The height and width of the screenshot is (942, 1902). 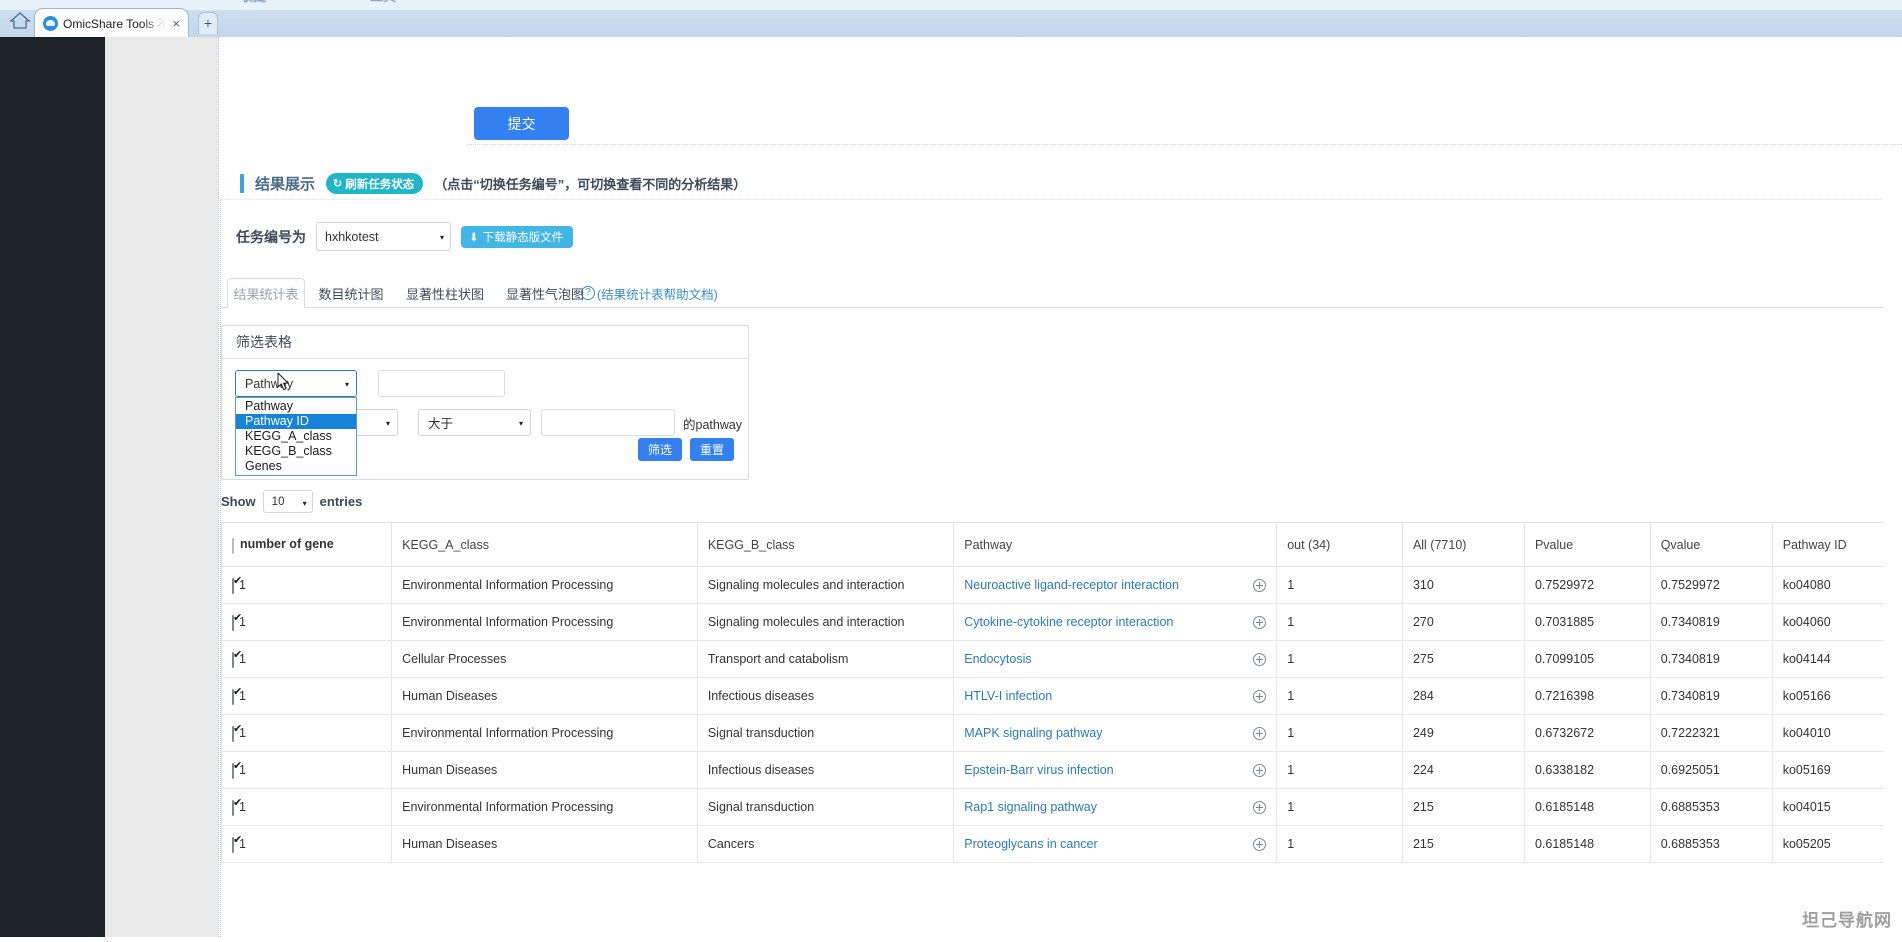 I want to click on table-header-out-34: out (34), so click(x=1339, y=544).